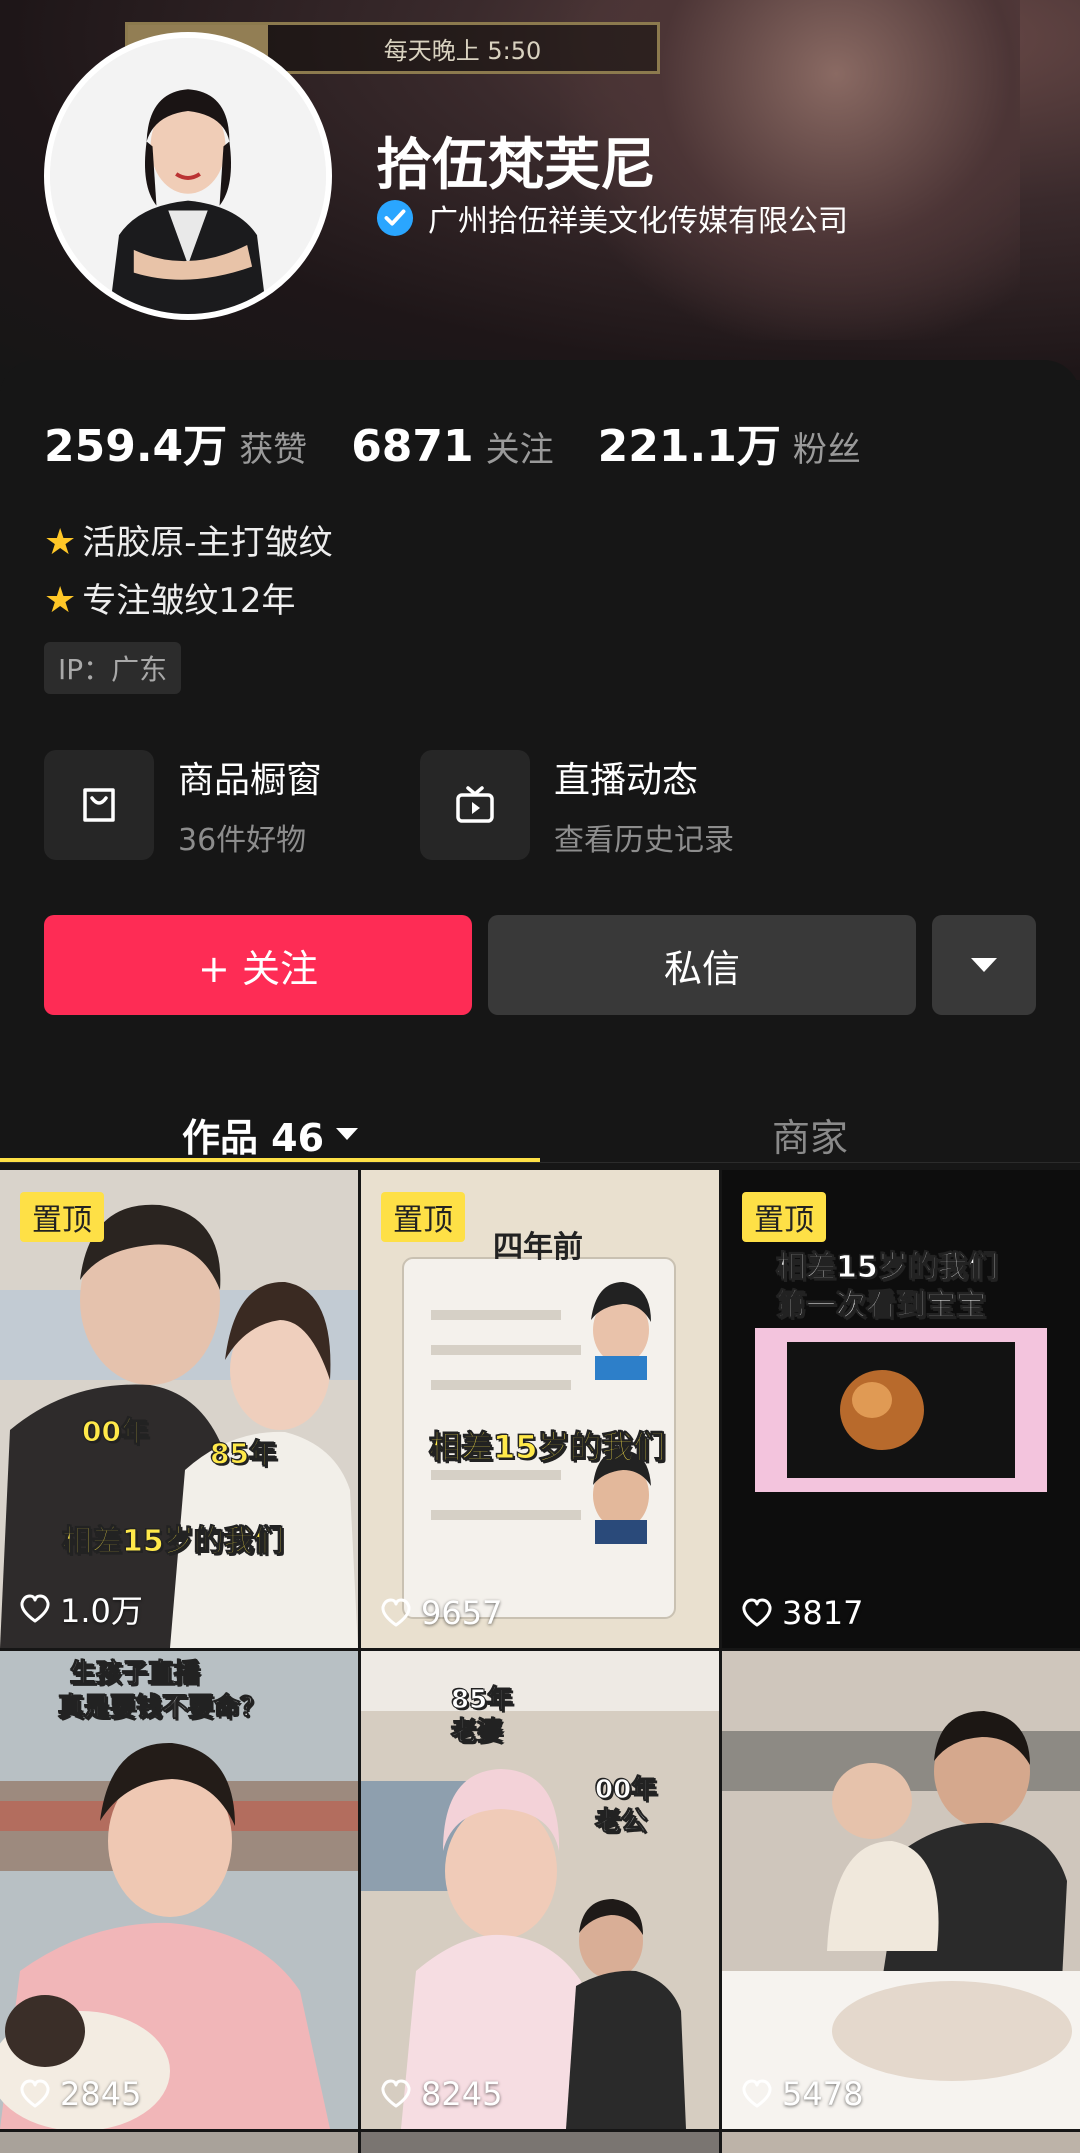 This screenshot has height=2153, width=1080. Describe the element at coordinates (689, 446) in the screenshot. I see `stat-followers-value: 221.1万` at that location.